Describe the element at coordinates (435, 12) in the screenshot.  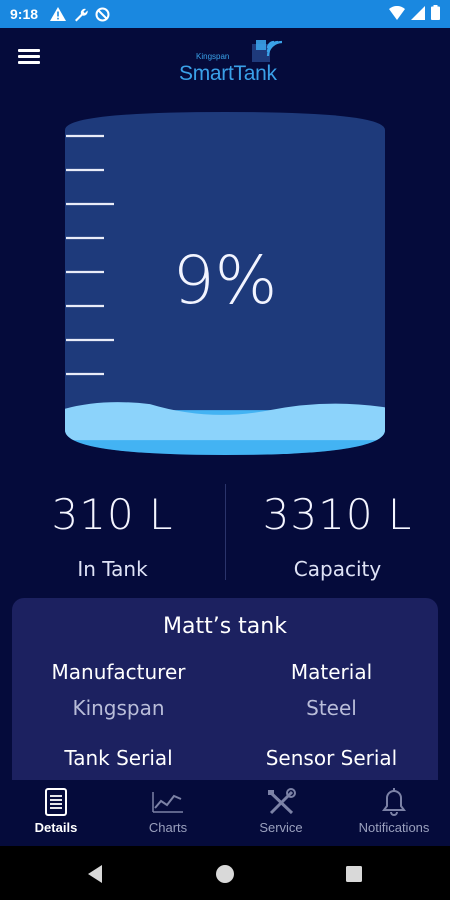
I see `battery-icon` at that location.